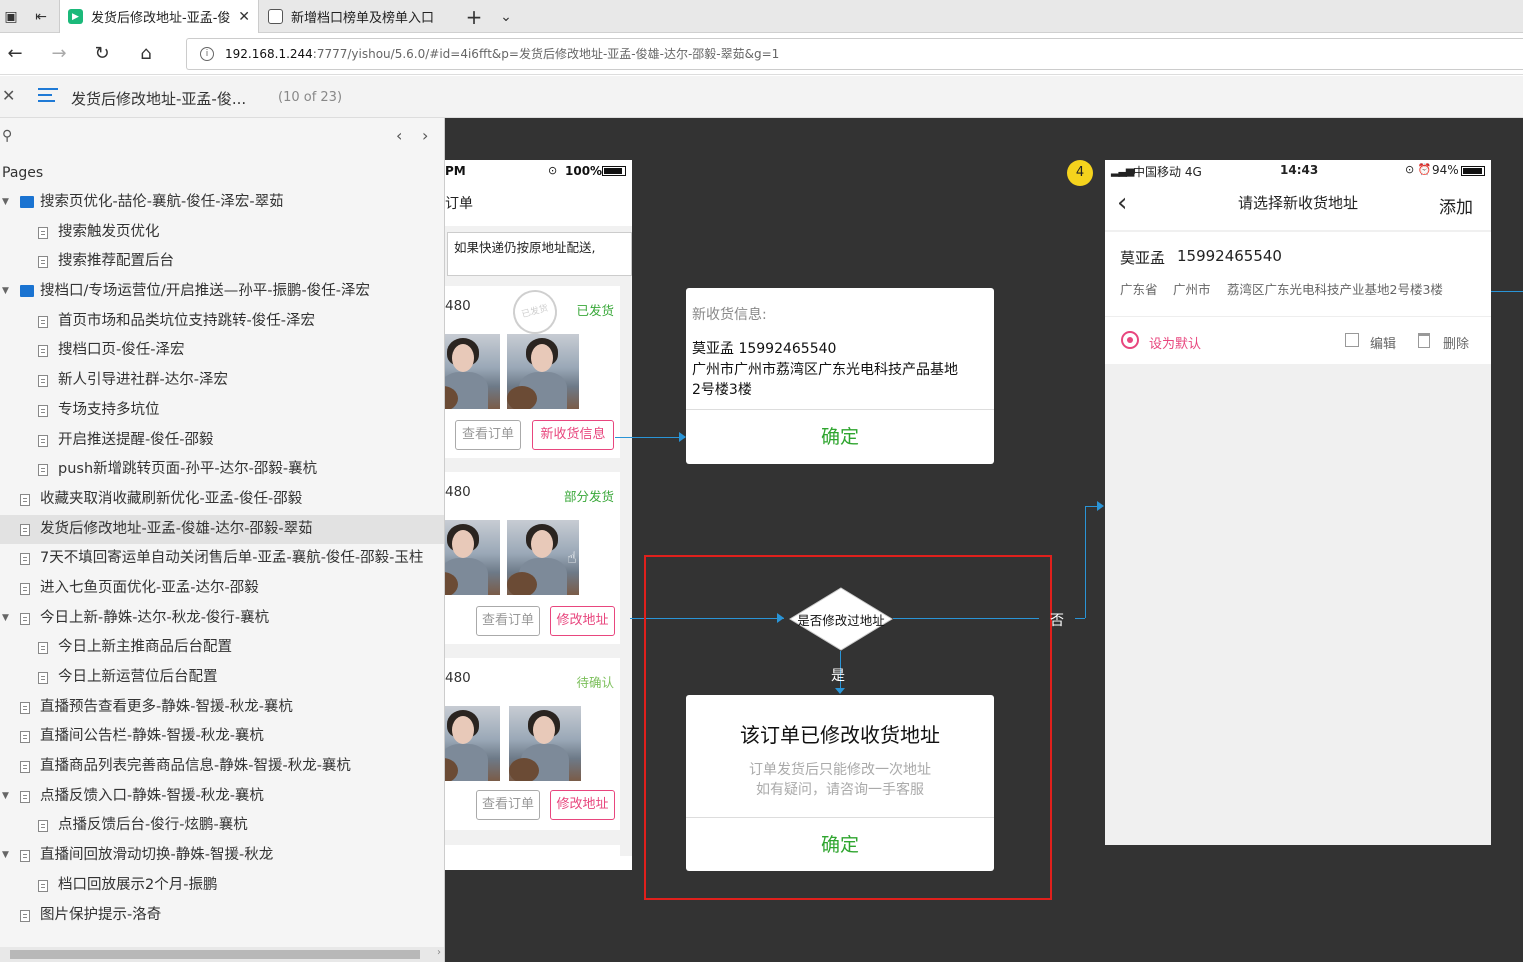 Image resolution: width=1523 pixels, height=962 pixels. I want to click on sidebar-item: 直播预告查看更多-静姝-智援-秋龙-襄杭, so click(222, 708).